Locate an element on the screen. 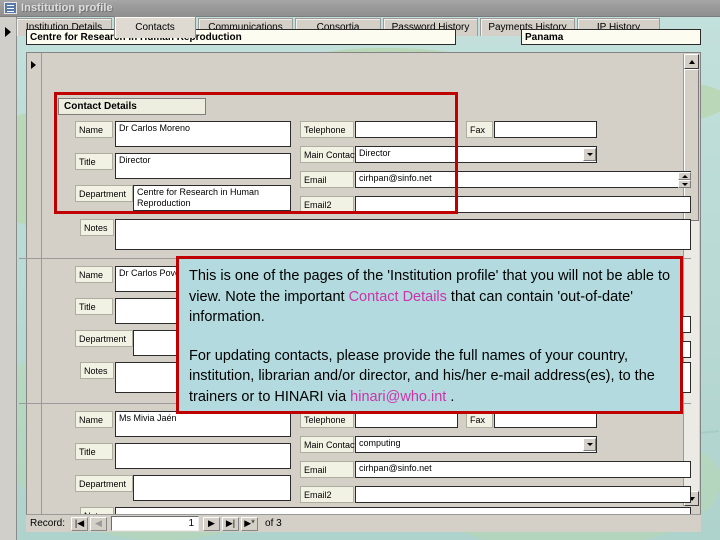  window-title: Institution profile is located at coordinates (67, 8).